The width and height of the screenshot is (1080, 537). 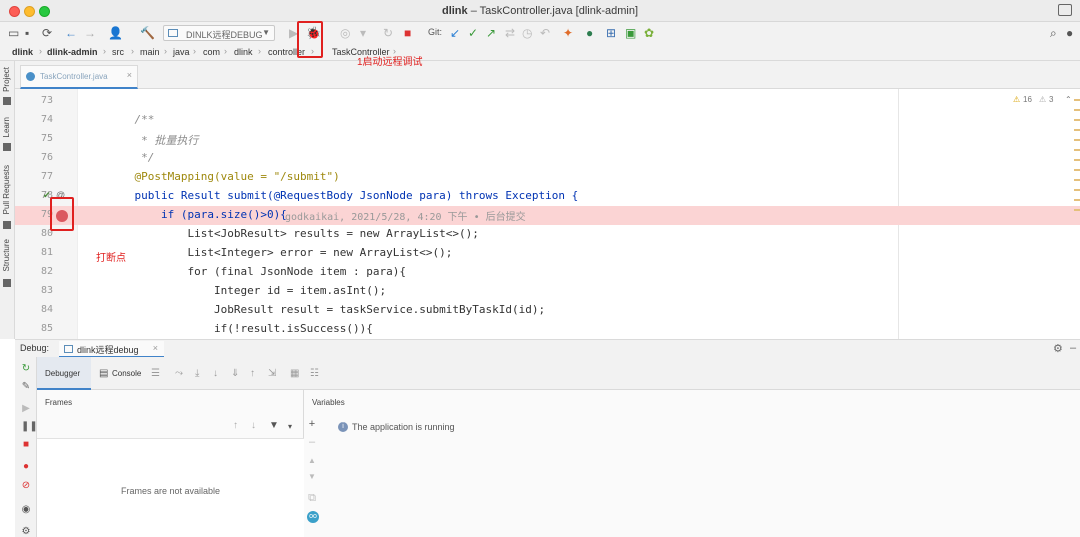 What do you see at coordinates (219, 33) in the screenshot?
I see `run-configuration-select: DINLK远程DEBUG ▼` at bounding box center [219, 33].